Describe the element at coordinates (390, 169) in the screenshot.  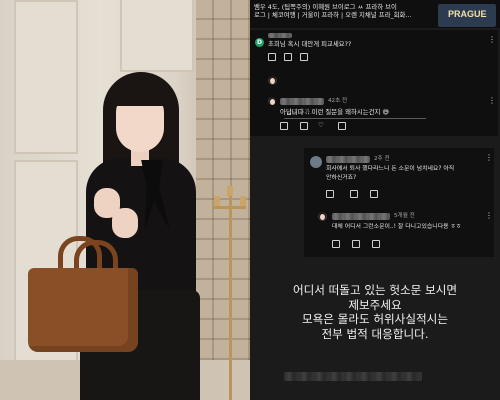
I see `comment-text-line1: 회사에서 퇴사 했다라느니 돈 소문이 넘치네요? 아직` at that location.